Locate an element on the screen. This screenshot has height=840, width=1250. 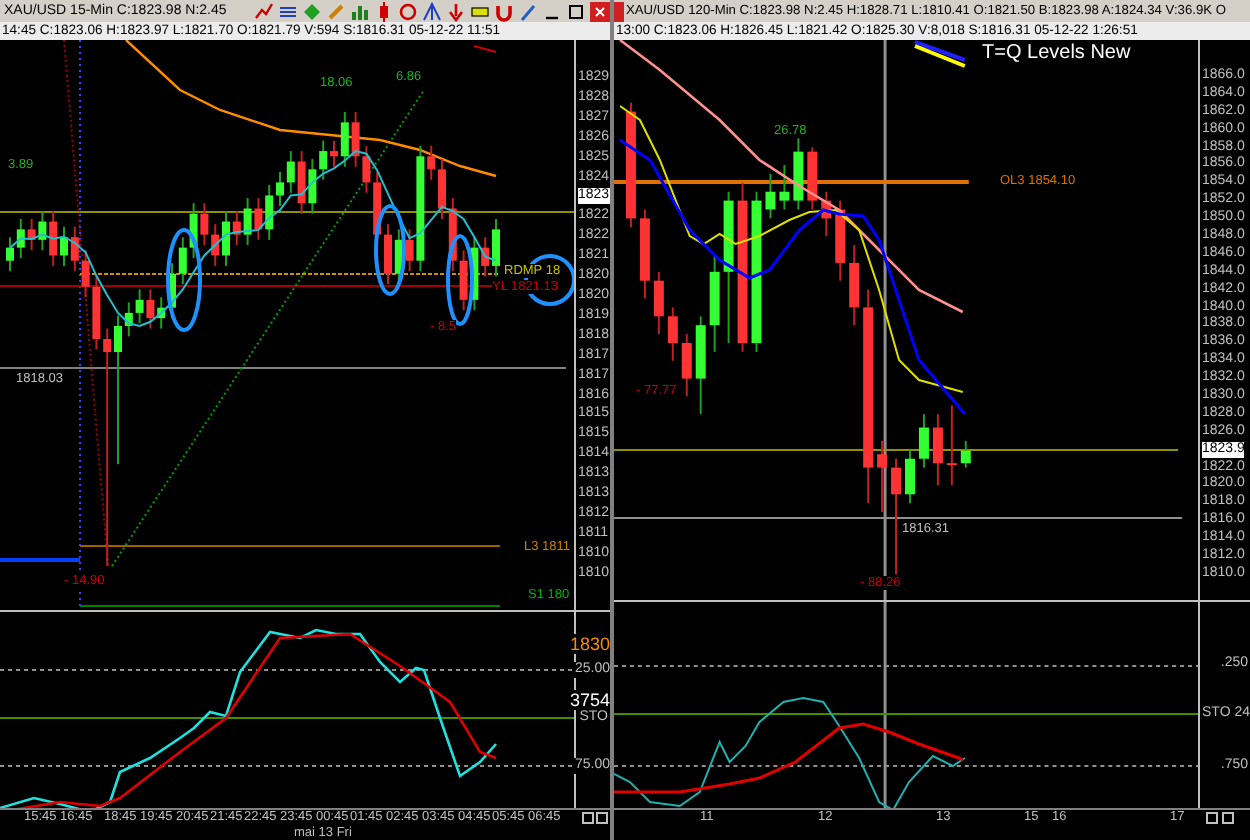
indicator-legend: T=Q Levels New is located at coordinates (1056, 54).